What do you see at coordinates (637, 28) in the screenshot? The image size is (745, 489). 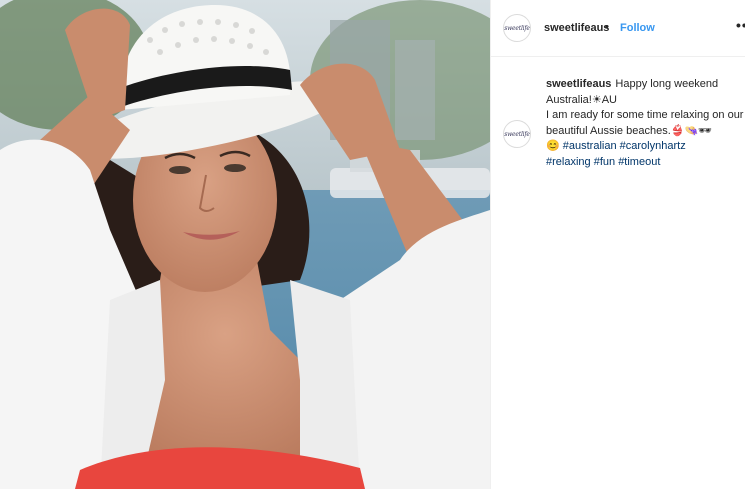 I see `follow-button: Follow` at bounding box center [637, 28].